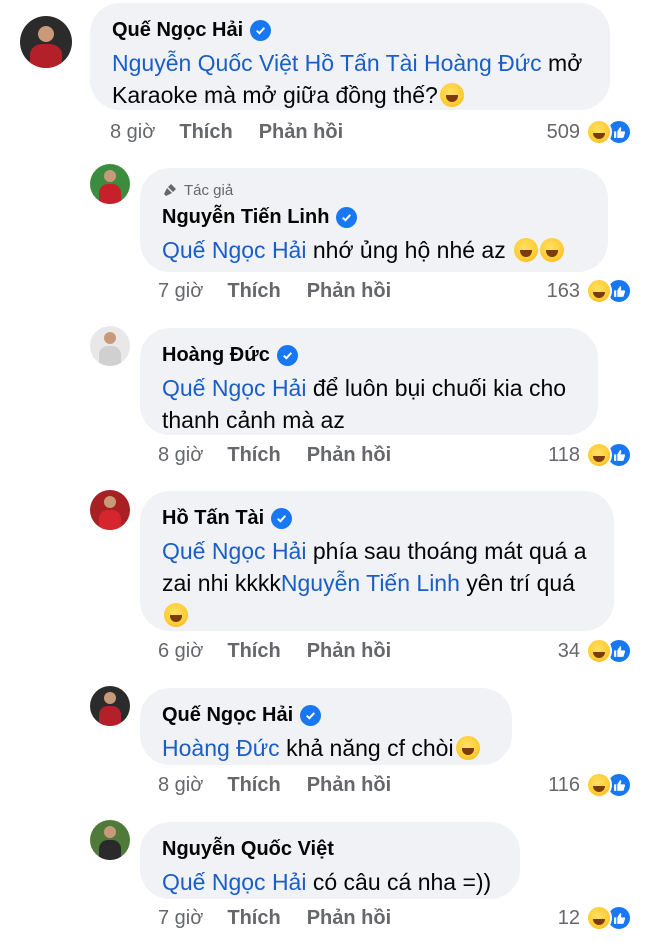 The image size is (650, 947). What do you see at coordinates (568, 650) in the screenshot?
I see `reaction-count: 34` at bounding box center [568, 650].